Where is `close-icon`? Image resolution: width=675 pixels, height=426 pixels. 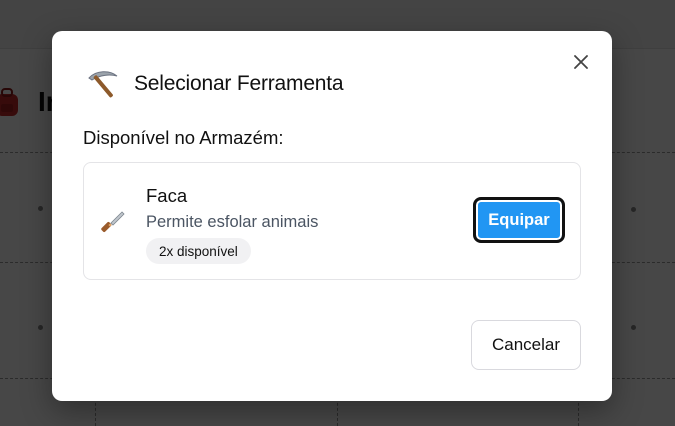 close-icon is located at coordinates (581, 62).